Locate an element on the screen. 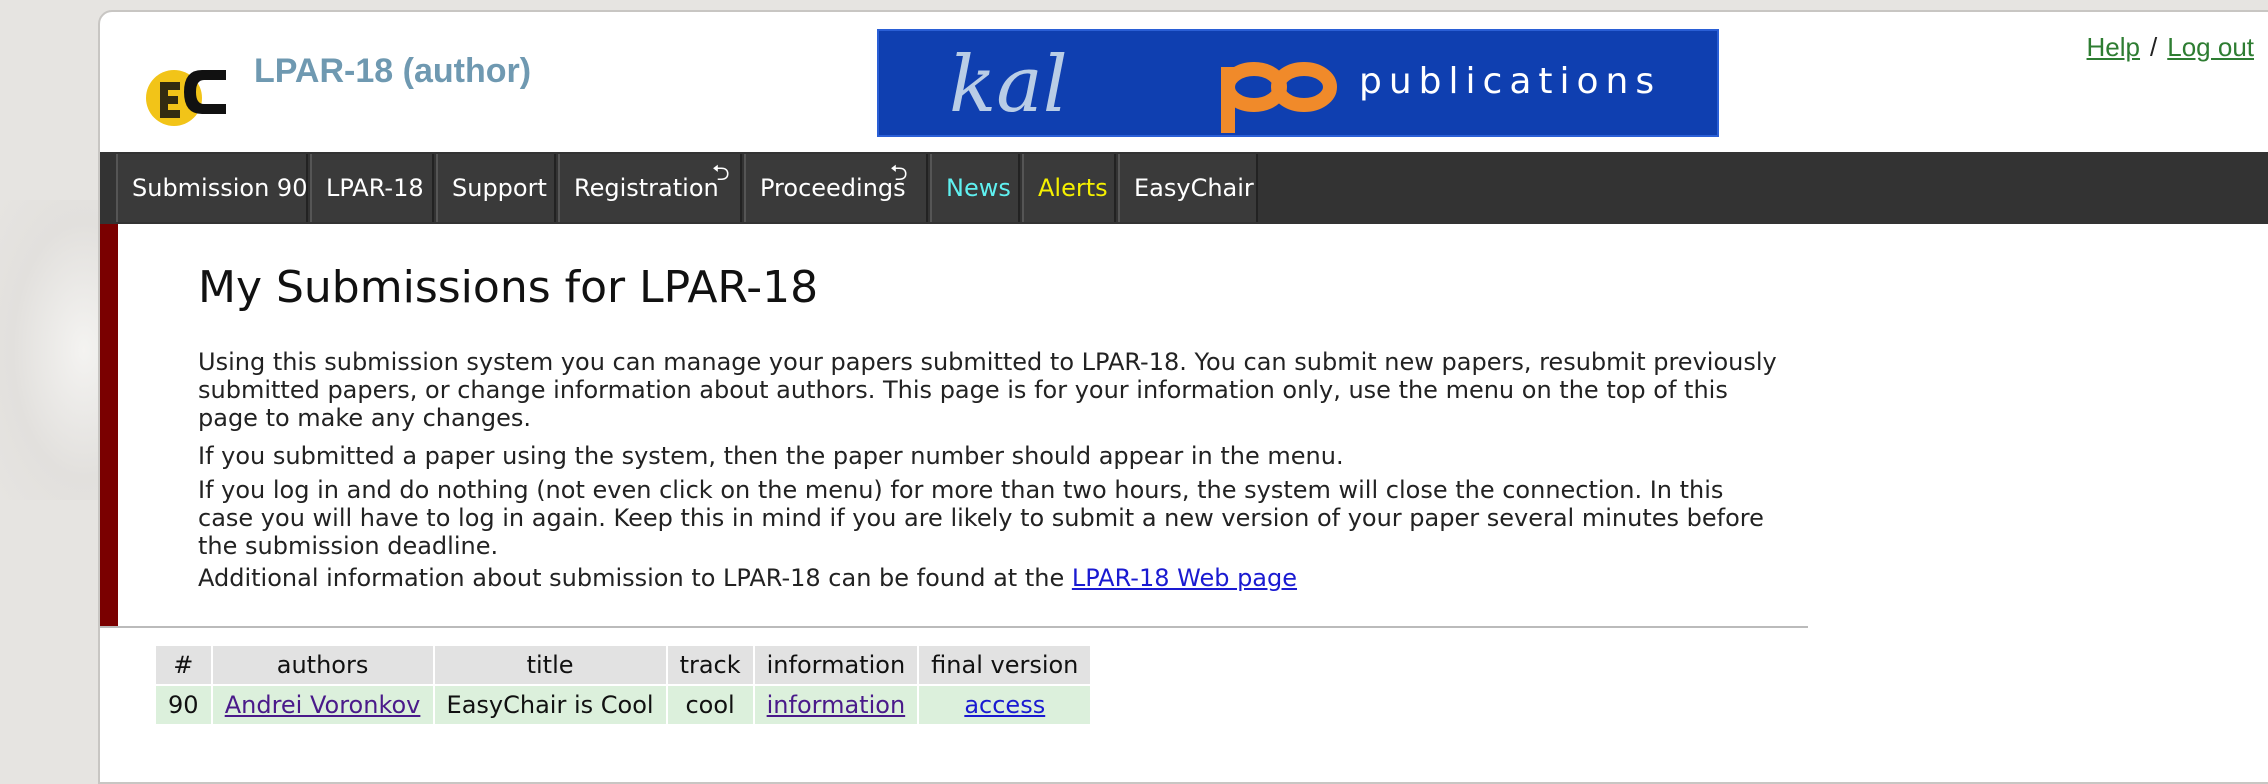 This screenshot has width=2268, height=784. tab-submission-90: Submission 90 is located at coordinates (212, 188).